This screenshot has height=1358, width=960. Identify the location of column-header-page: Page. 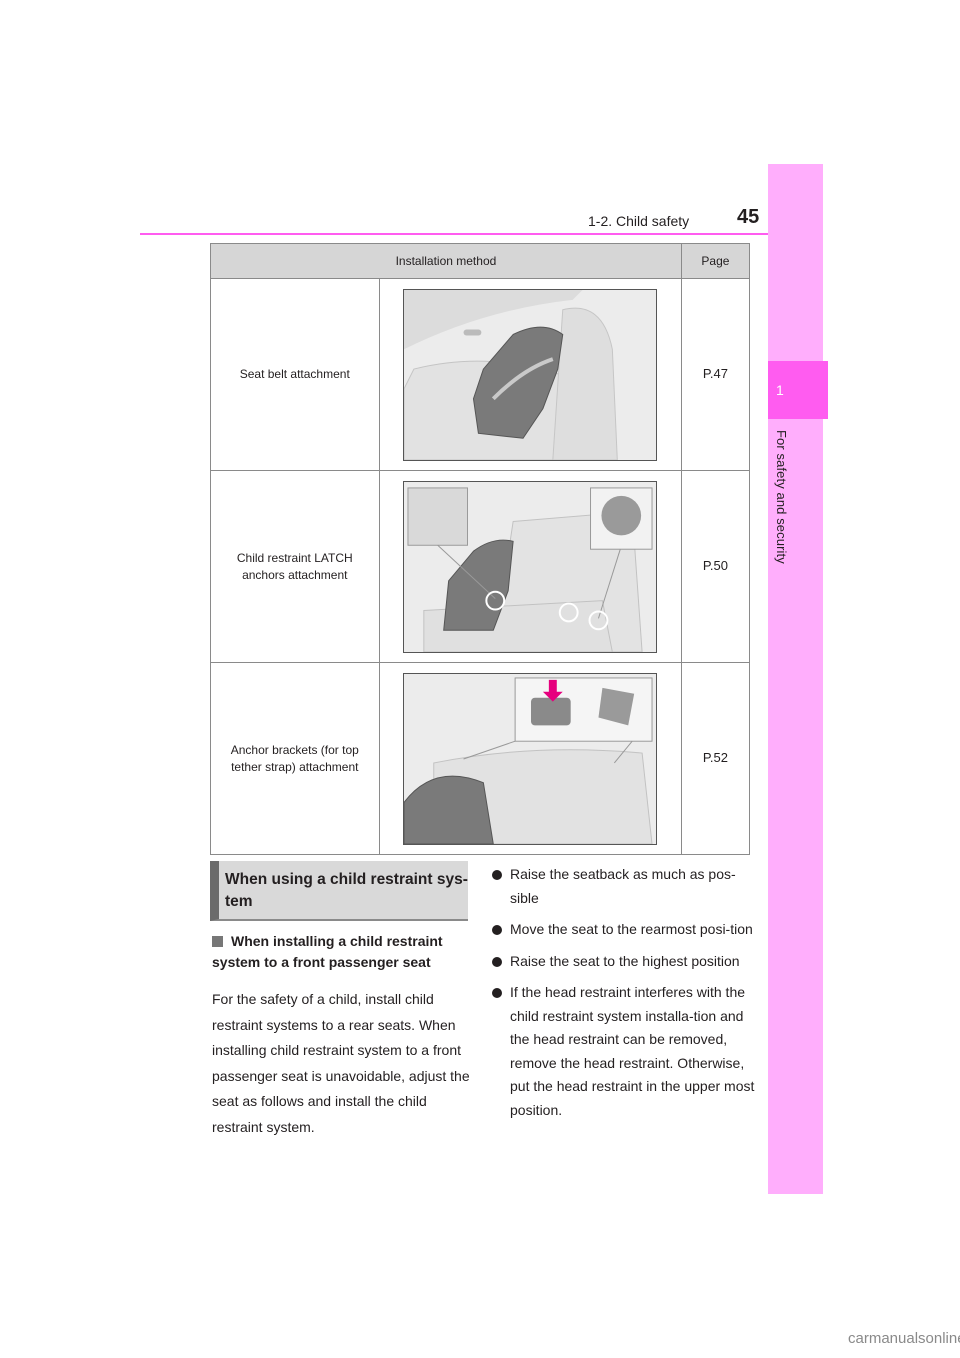
(715, 261).